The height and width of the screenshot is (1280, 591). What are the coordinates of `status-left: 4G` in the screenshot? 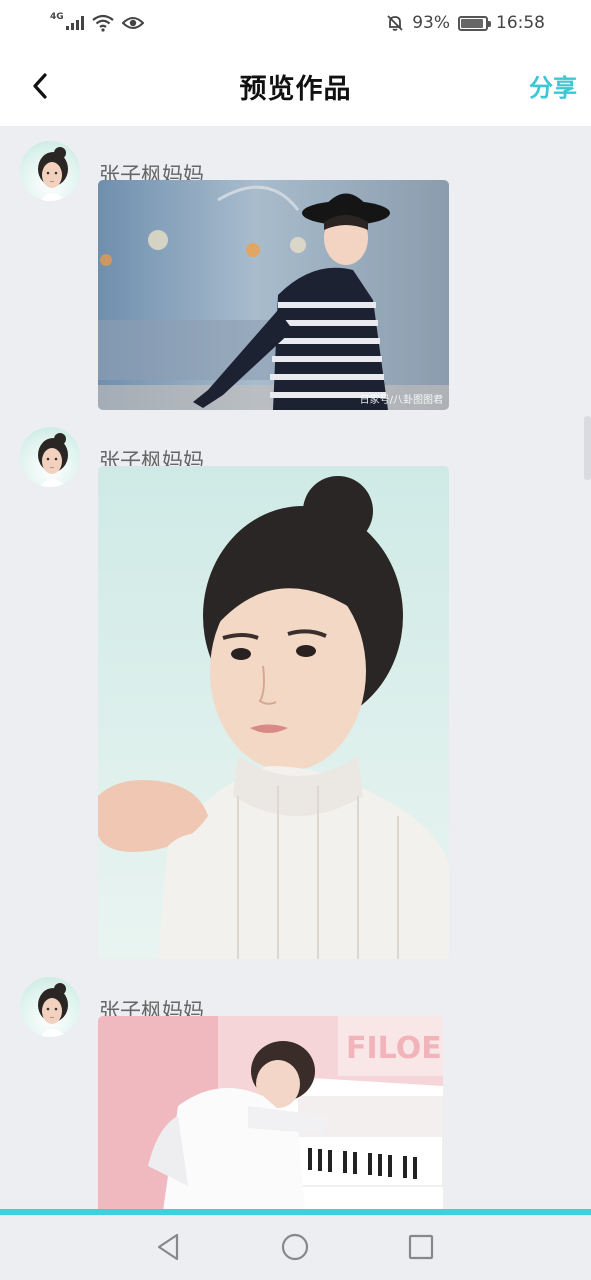 It's located at (97, 22).